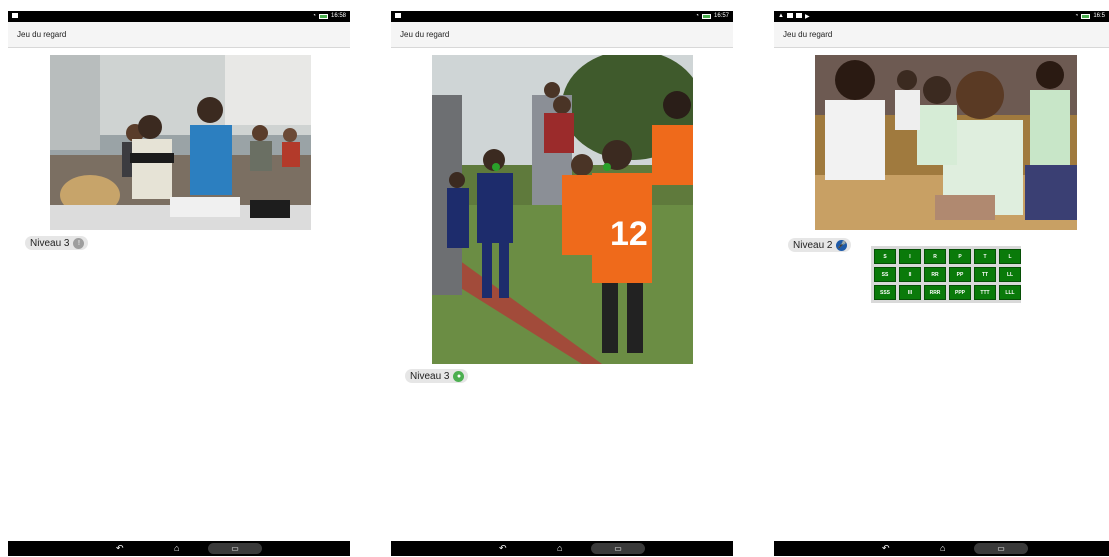 This screenshot has width=1109, height=557. Describe the element at coordinates (629, 234) in the screenshot. I see `svg-text: 12` at that location.